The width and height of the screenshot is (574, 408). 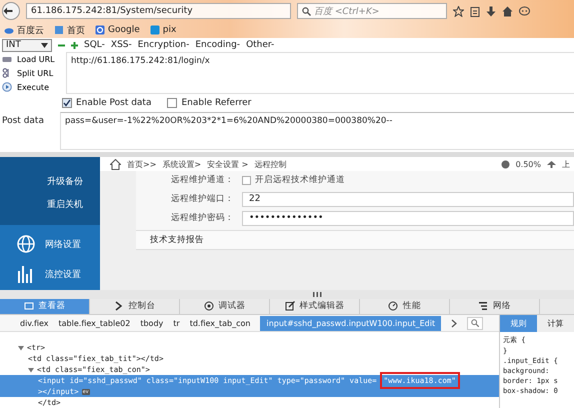 What do you see at coordinates (31, 73) in the screenshot?
I see `action-button: Split URL` at bounding box center [31, 73].